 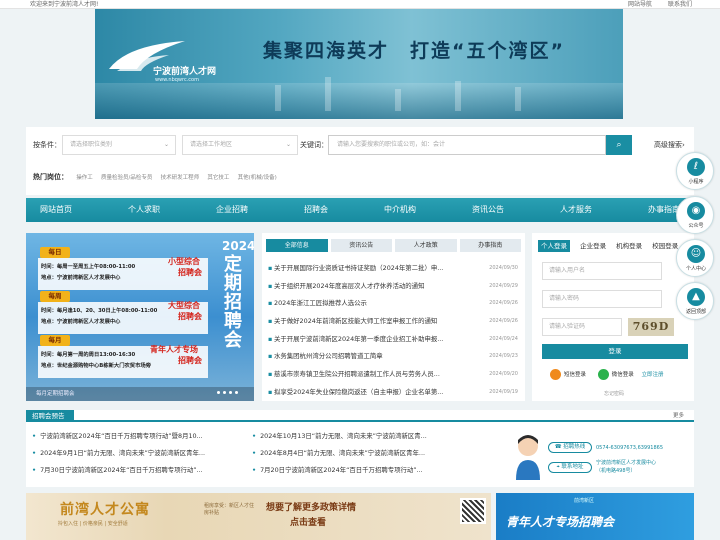 I want to click on main-nav: 网站首页 个人求职 企业招聘 招聘会 中介机构 资讯公告 人才服务 办事指南, so click(x=360, y=210).